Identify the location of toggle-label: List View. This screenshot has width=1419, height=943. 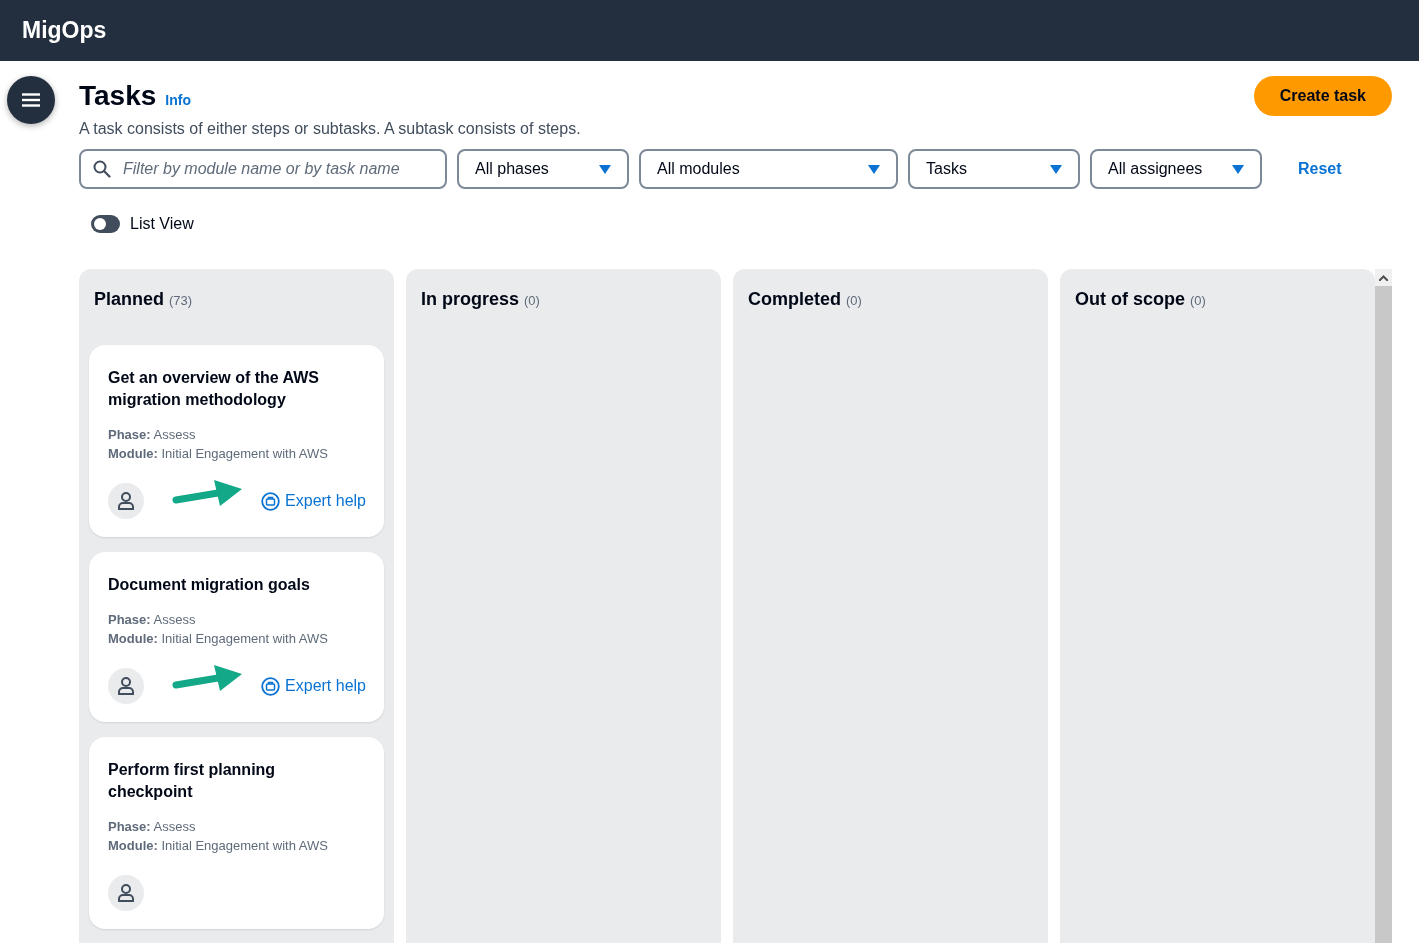
(162, 224).